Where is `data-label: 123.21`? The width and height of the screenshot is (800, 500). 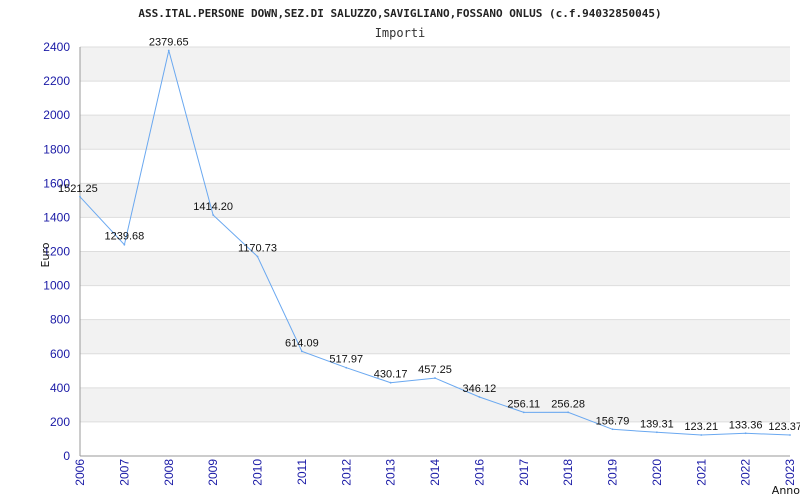
data-label: 123.21 is located at coordinates (701, 427).